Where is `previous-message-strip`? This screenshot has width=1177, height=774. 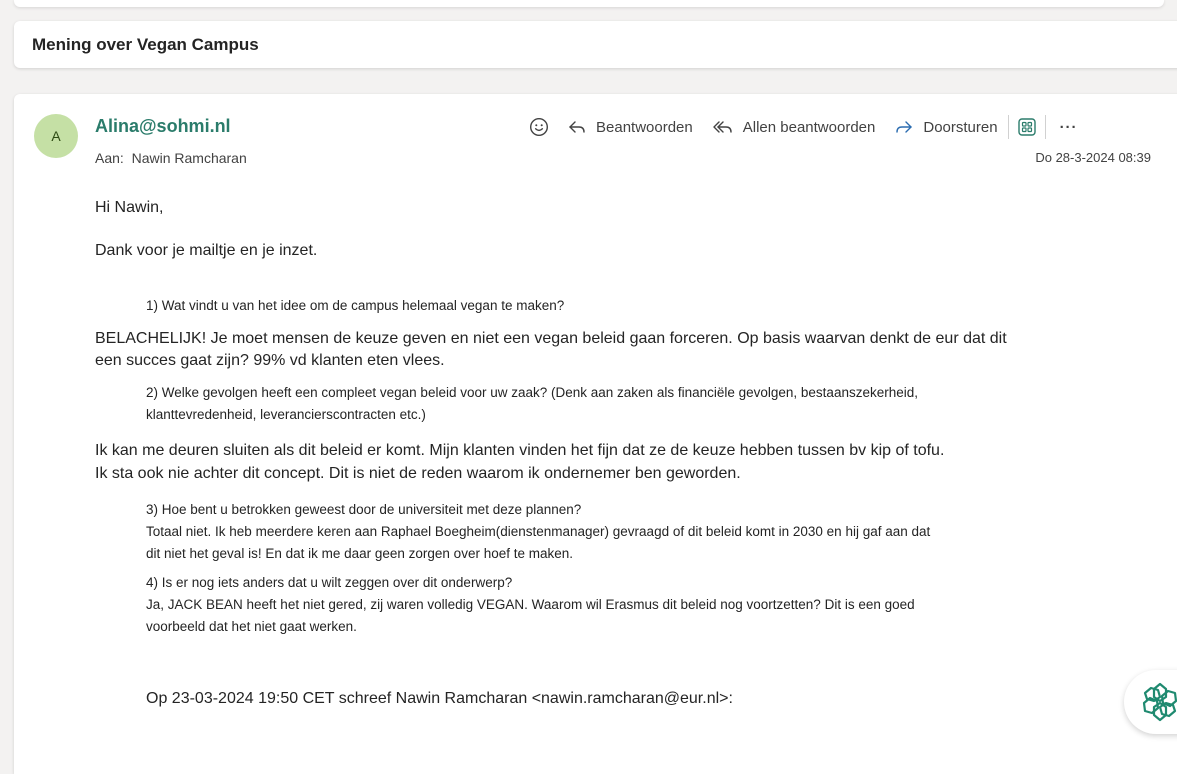 previous-message-strip is located at coordinates (589, 3).